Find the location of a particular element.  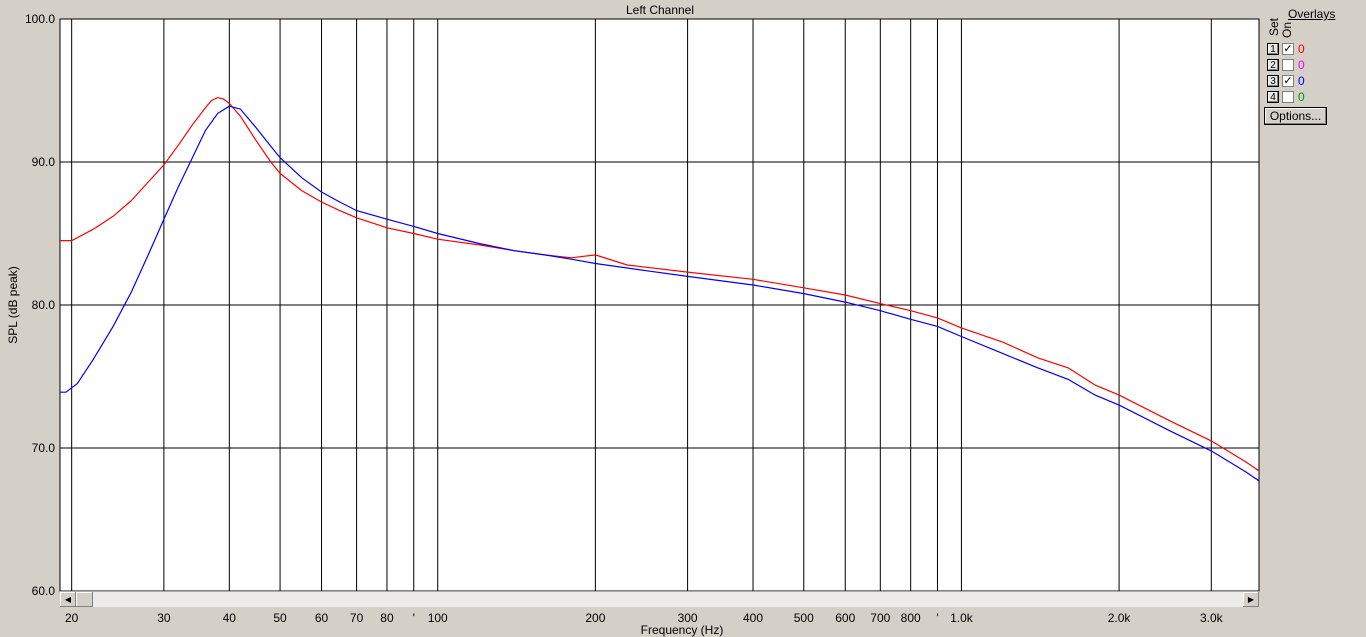

overlay-set-button: 1 is located at coordinates (1273, 49).